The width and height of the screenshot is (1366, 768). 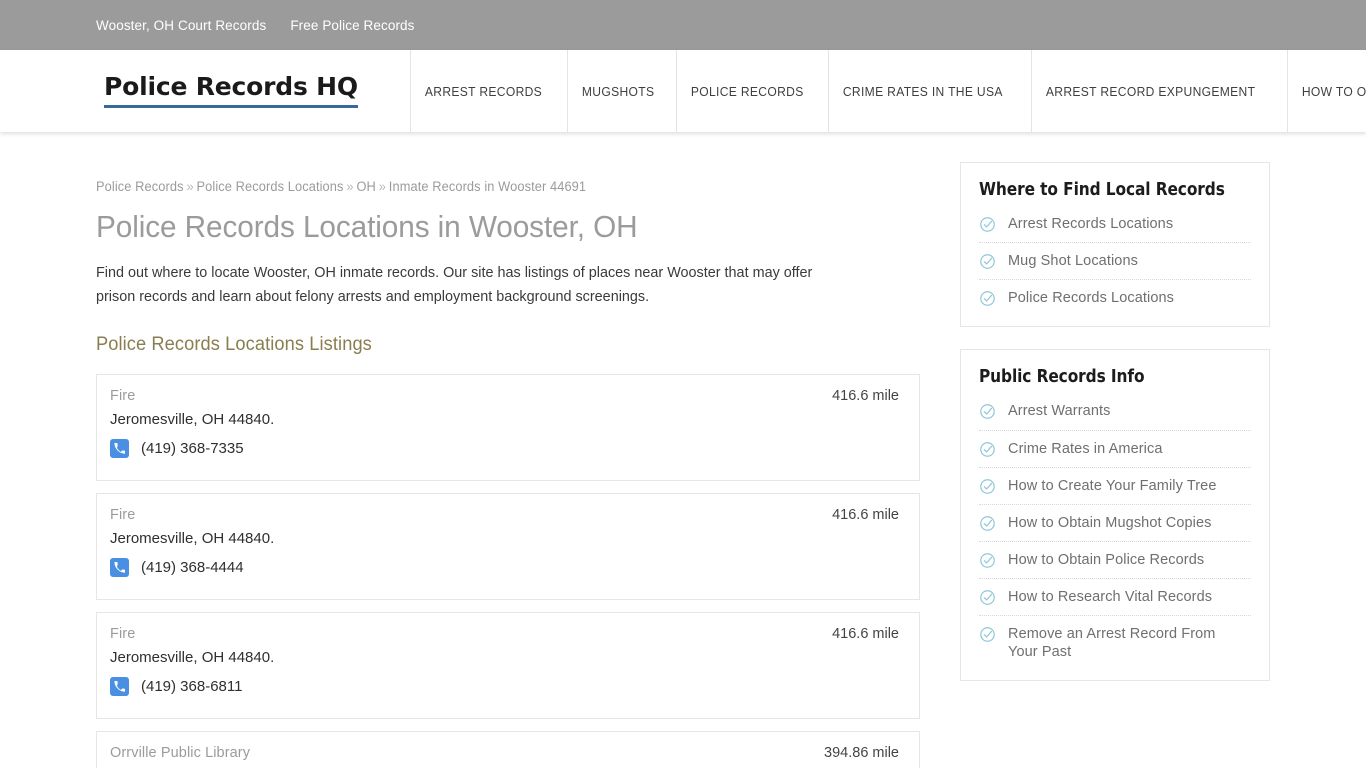 I want to click on widget-title: Public Records Info, so click(x=1062, y=377).